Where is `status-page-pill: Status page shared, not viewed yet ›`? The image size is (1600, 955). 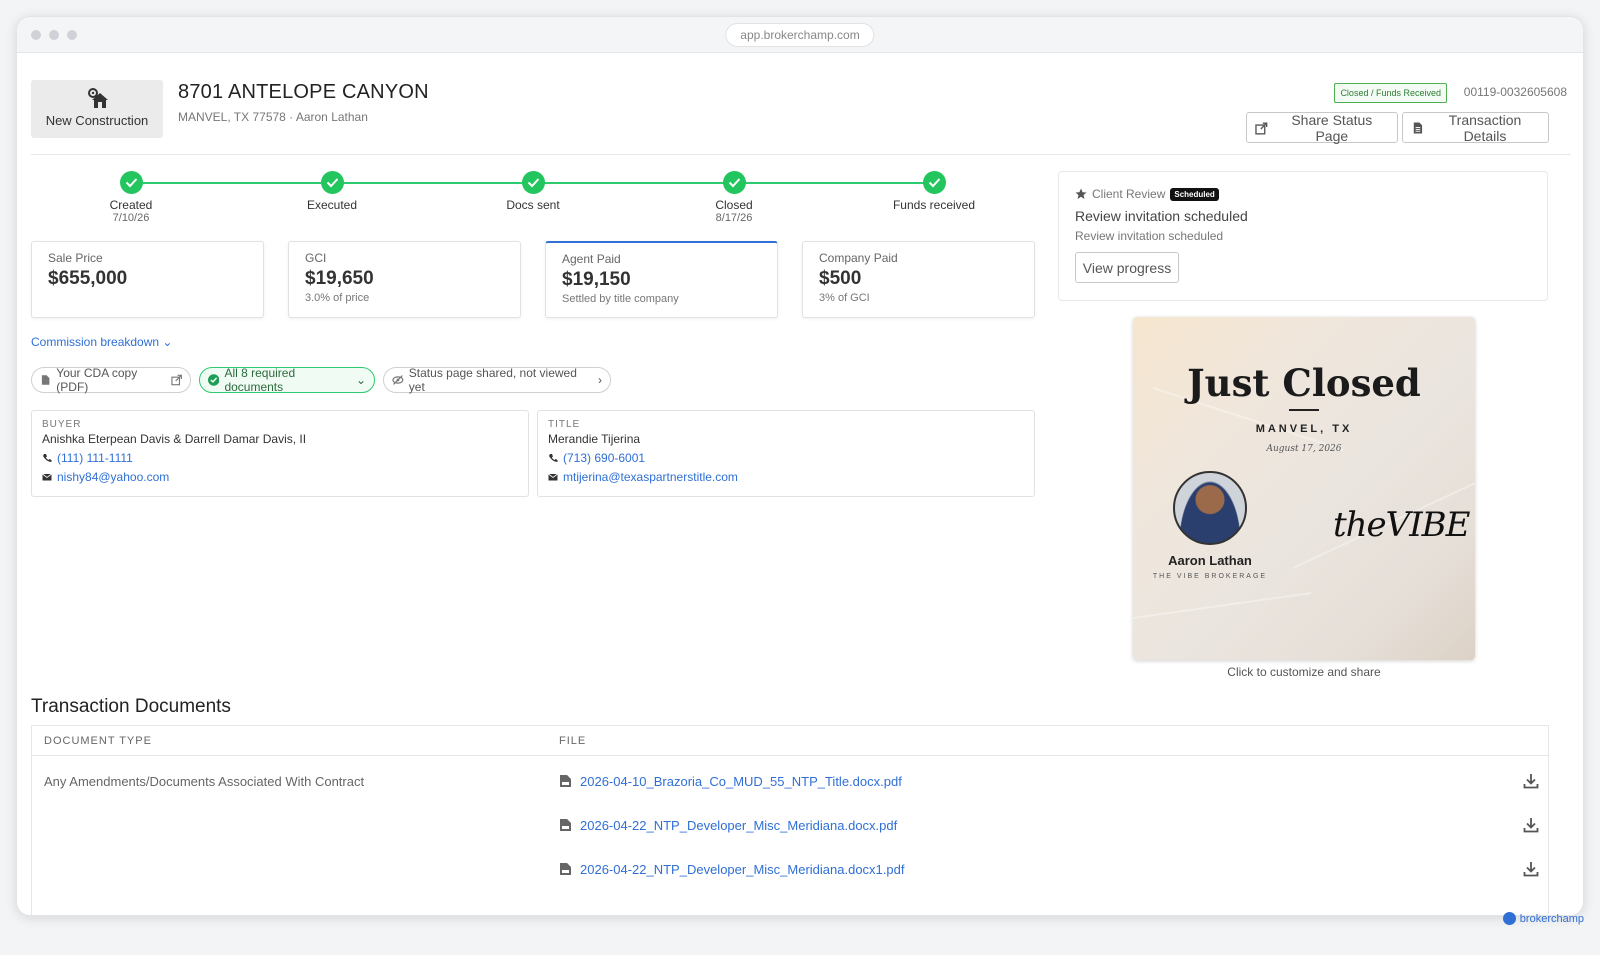 status-page-pill: Status page shared, not viewed yet › is located at coordinates (497, 380).